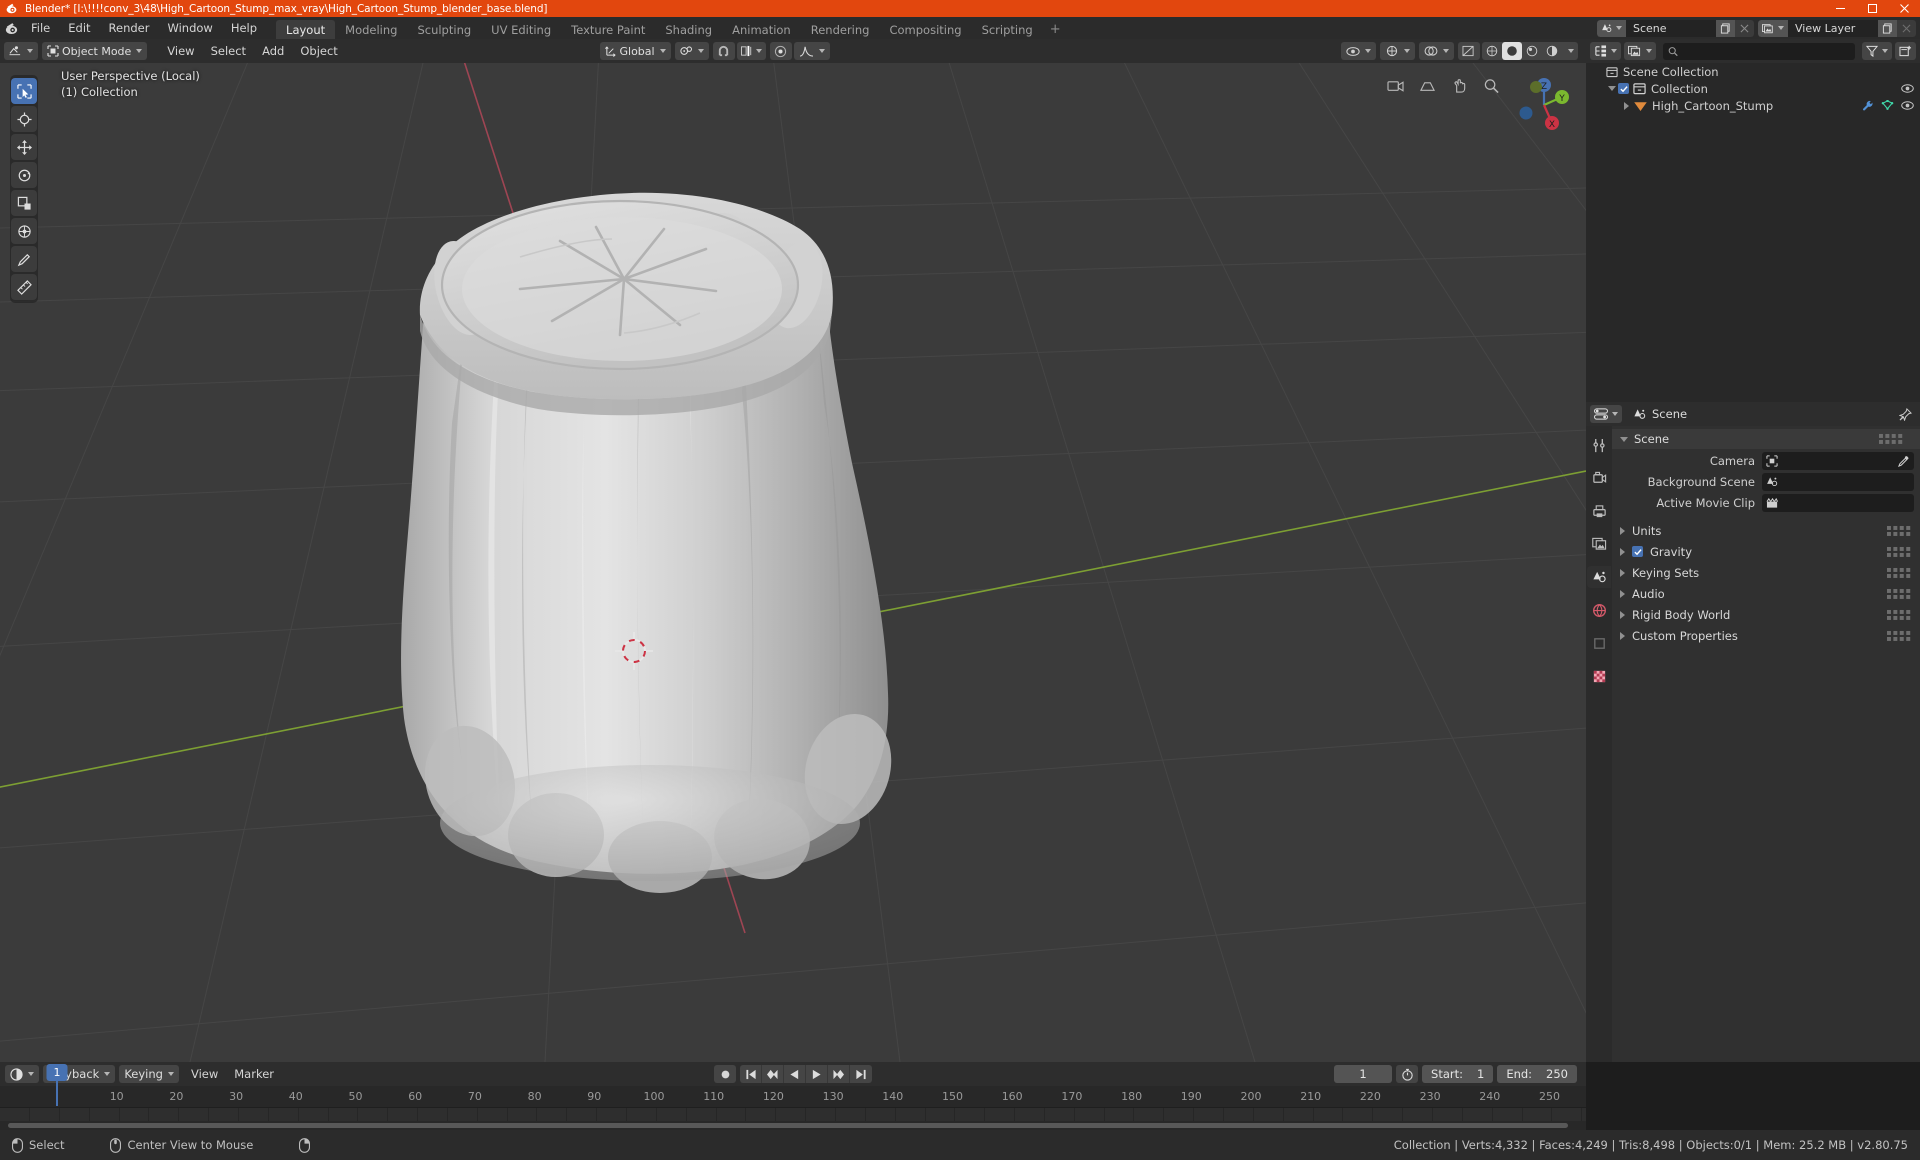 This screenshot has height=1160, width=1920. I want to click on record-icon, so click(725, 1074).